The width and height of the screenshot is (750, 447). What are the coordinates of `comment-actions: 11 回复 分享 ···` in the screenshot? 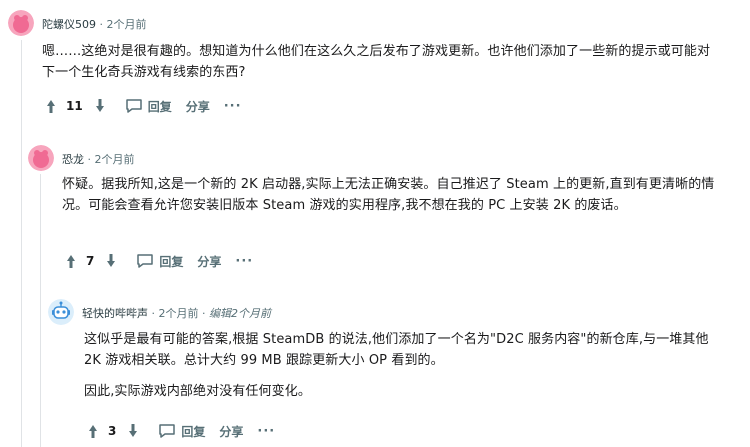 It's located at (143, 106).